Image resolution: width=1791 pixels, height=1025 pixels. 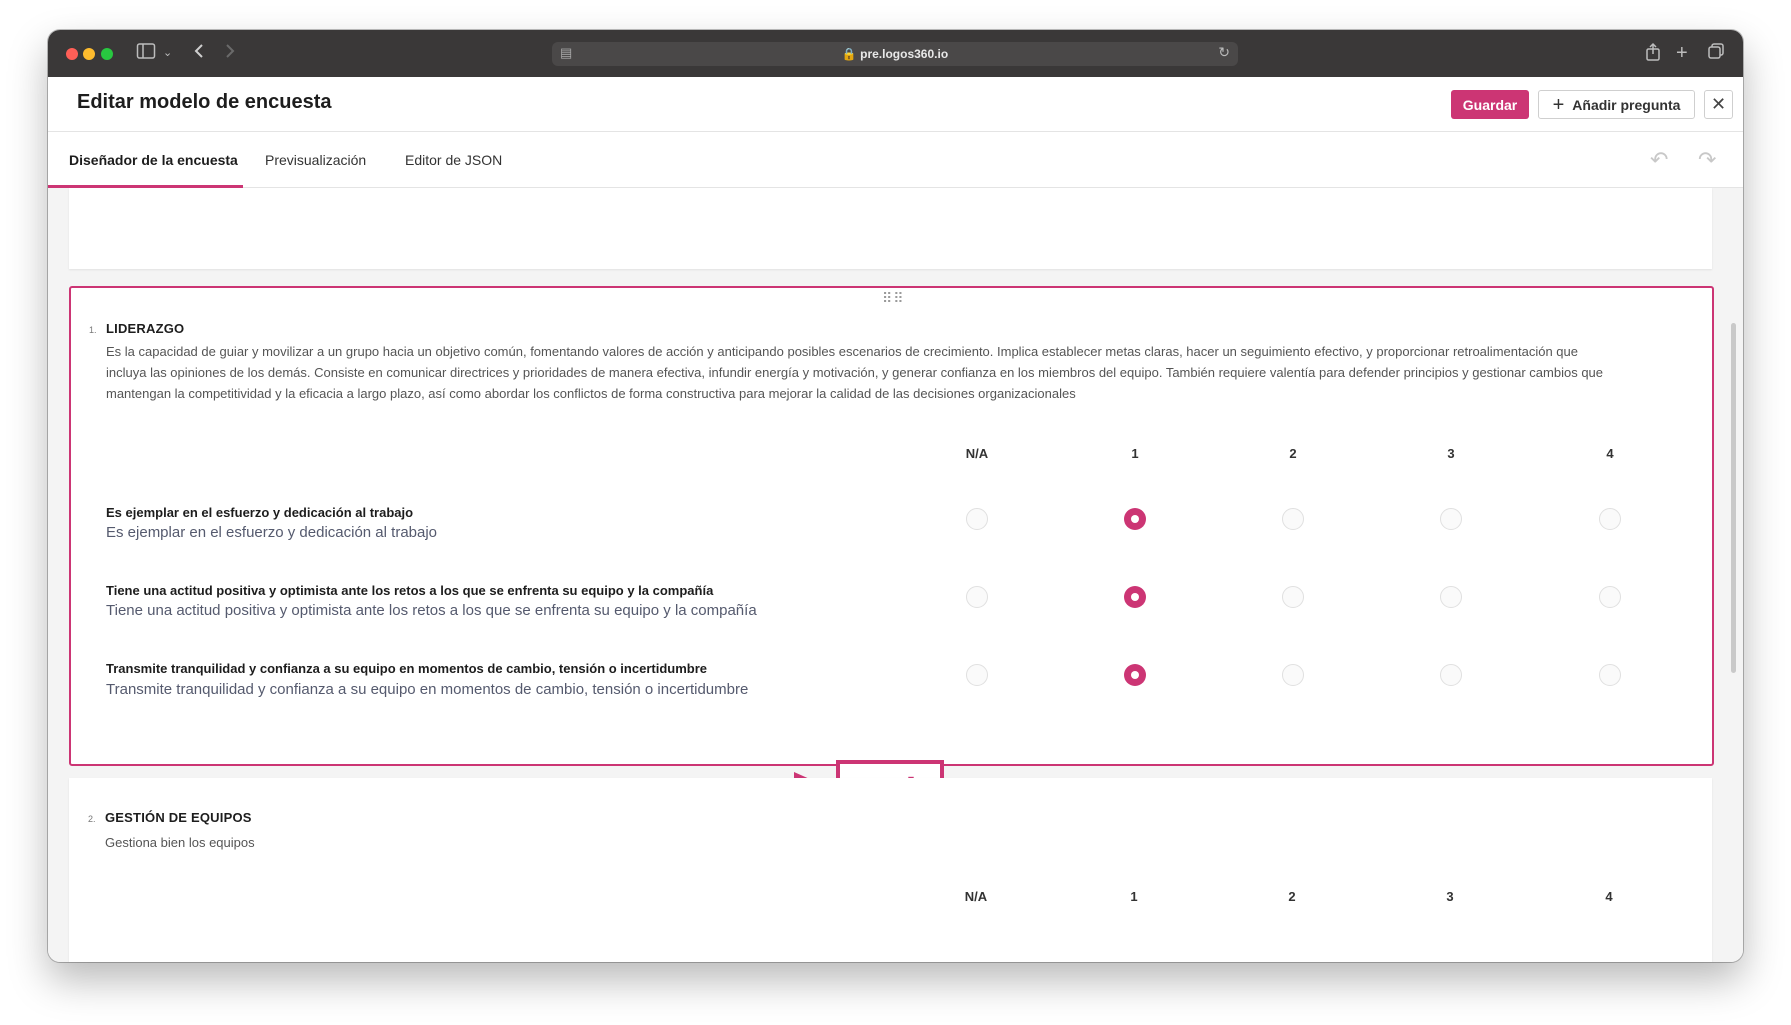 What do you see at coordinates (1653, 54) in the screenshot?
I see `share-icon` at bounding box center [1653, 54].